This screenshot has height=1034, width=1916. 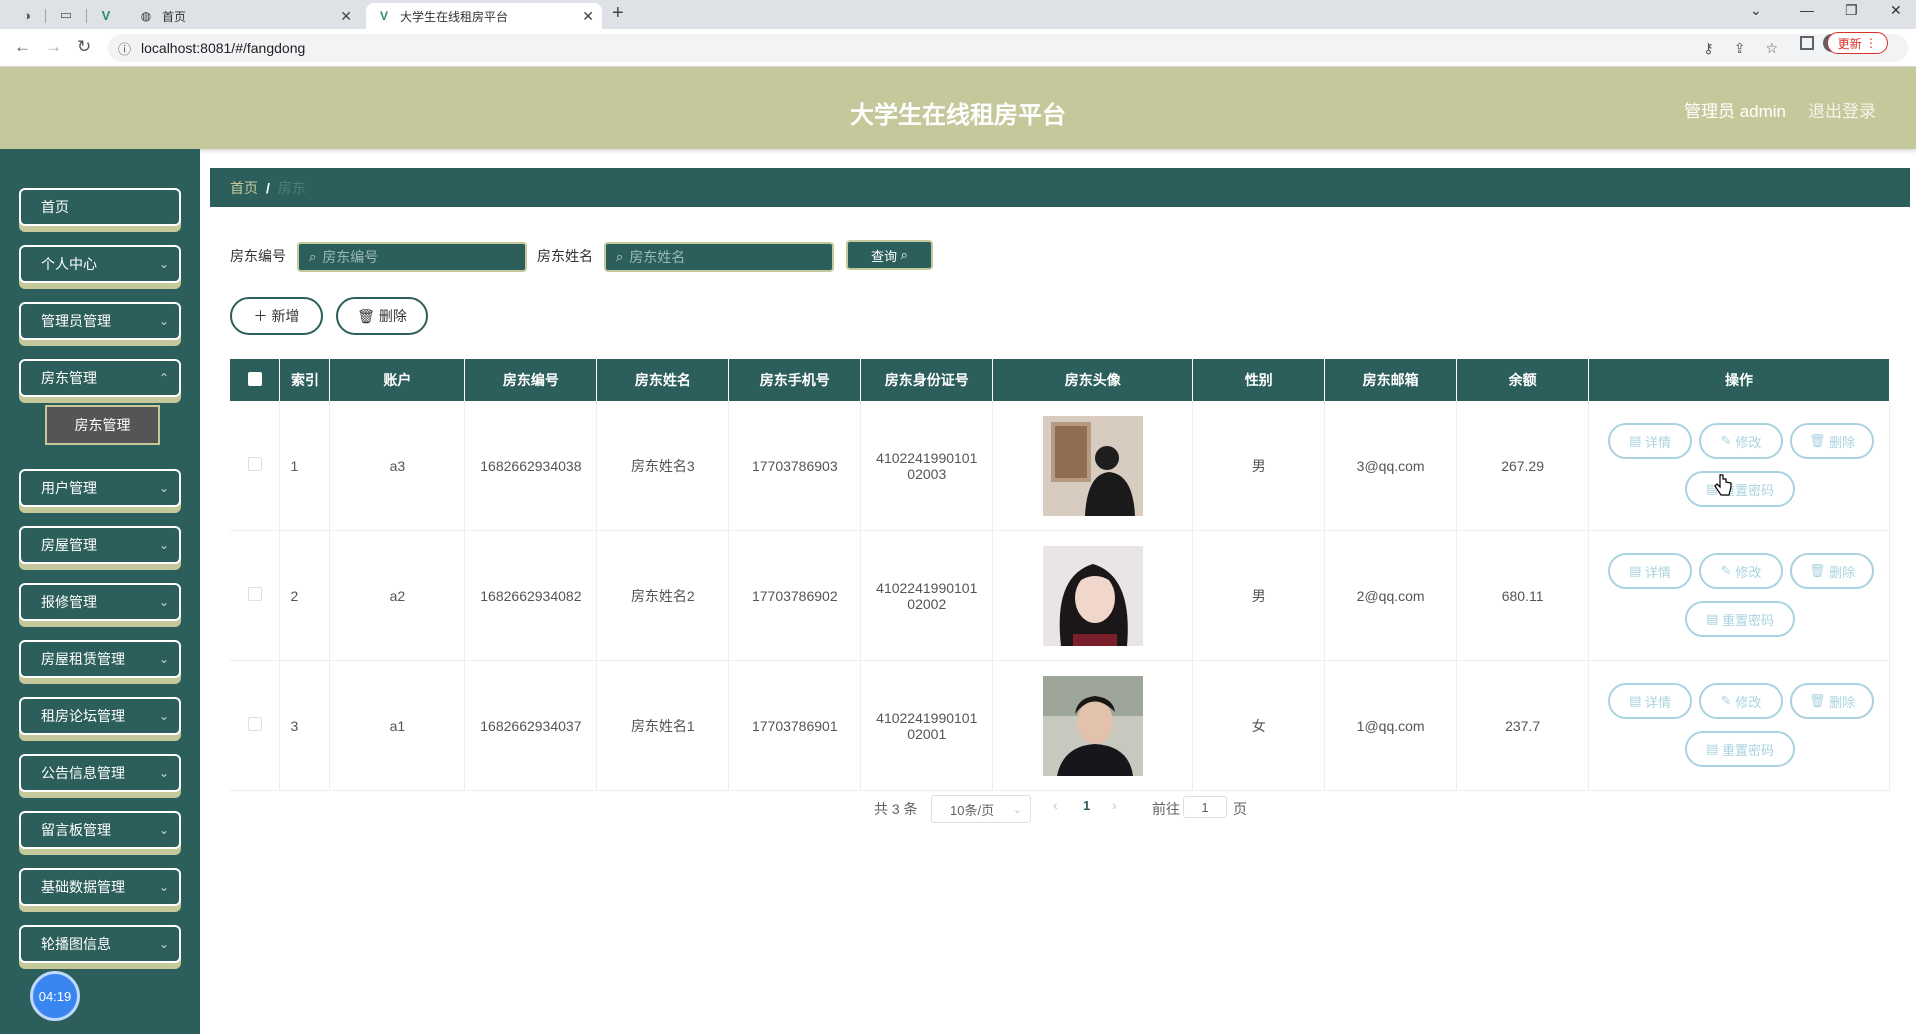 I want to click on reload-icon: ↻, so click(x=84, y=47).